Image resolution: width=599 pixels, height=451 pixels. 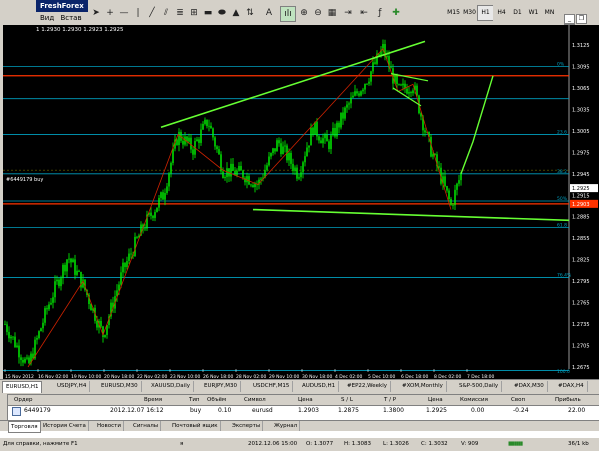 What do you see at coordinates (332, 13) in the screenshot?
I see `tile-windows-icon: ▦` at bounding box center [332, 13].